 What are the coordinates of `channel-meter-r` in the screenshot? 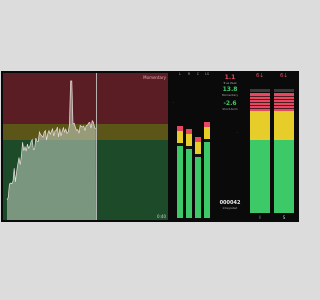 It's located at (189, 145).